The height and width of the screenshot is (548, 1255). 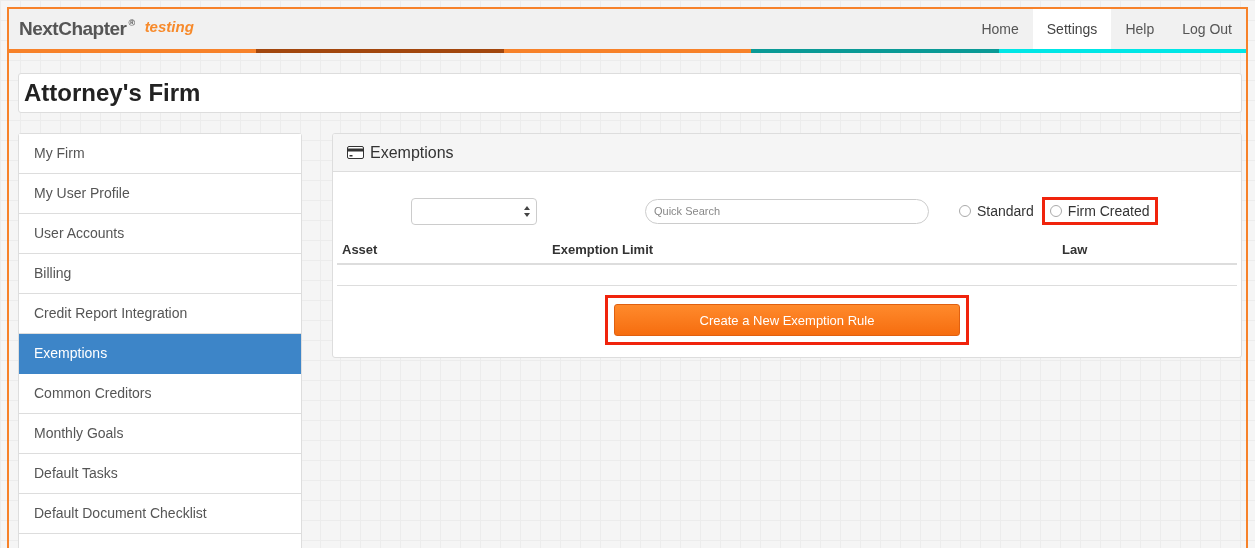 What do you see at coordinates (802, 250) in the screenshot?
I see `column-header: Exemption Limit` at bounding box center [802, 250].